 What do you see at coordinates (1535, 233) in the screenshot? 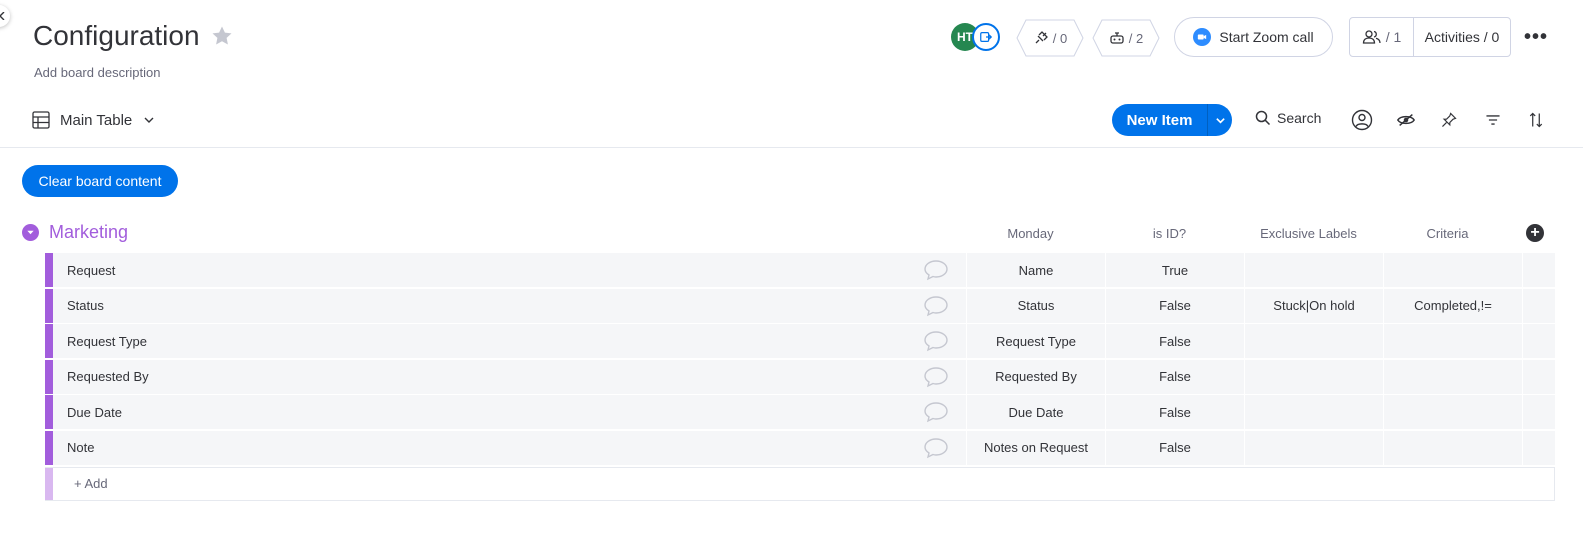
I see `add-column-icon: +` at bounding box center [1535, 233].